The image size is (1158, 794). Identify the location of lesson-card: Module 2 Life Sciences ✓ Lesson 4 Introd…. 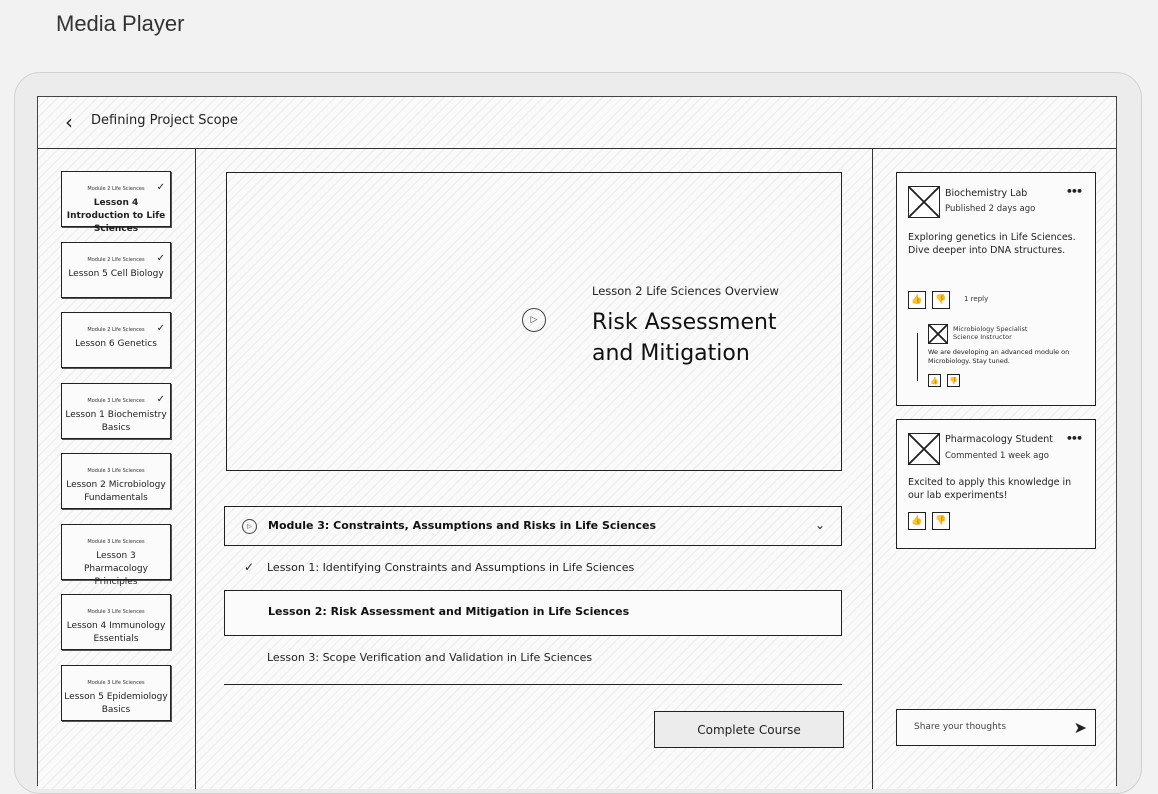
(116, 202).